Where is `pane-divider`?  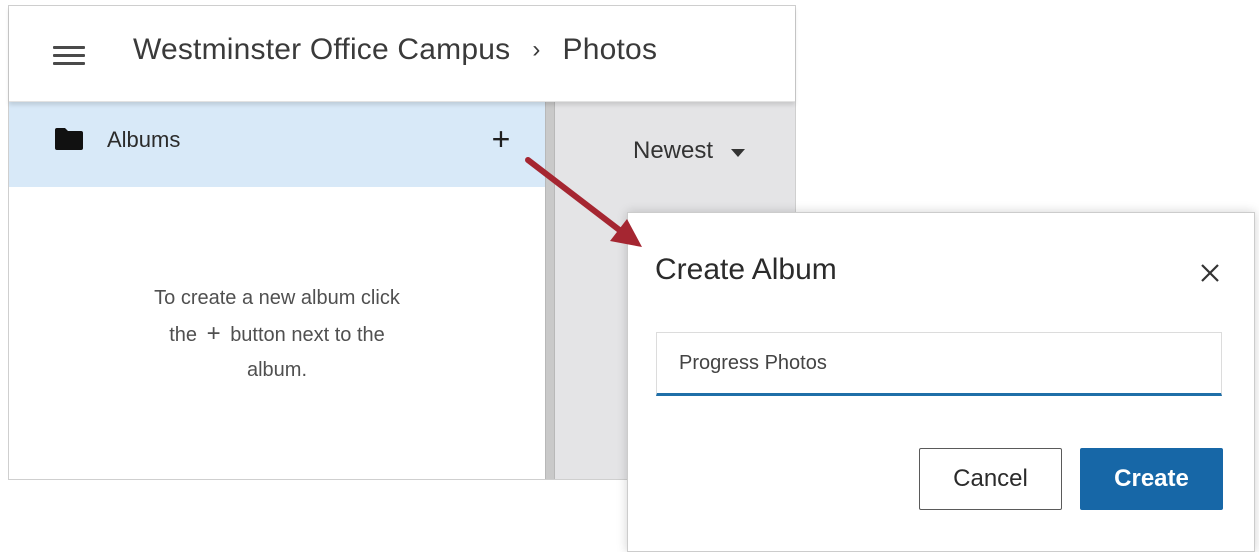 pane-divider is located at coordinates (550, 290).